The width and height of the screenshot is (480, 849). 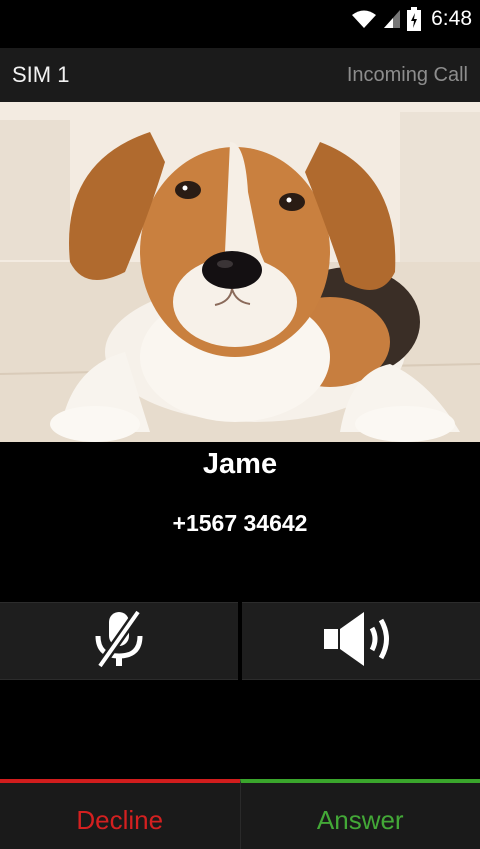 What do you see at coordinates (451, 18) in the screenshot?
I see `status-time: 6:48` at bounding box center [451, 18].